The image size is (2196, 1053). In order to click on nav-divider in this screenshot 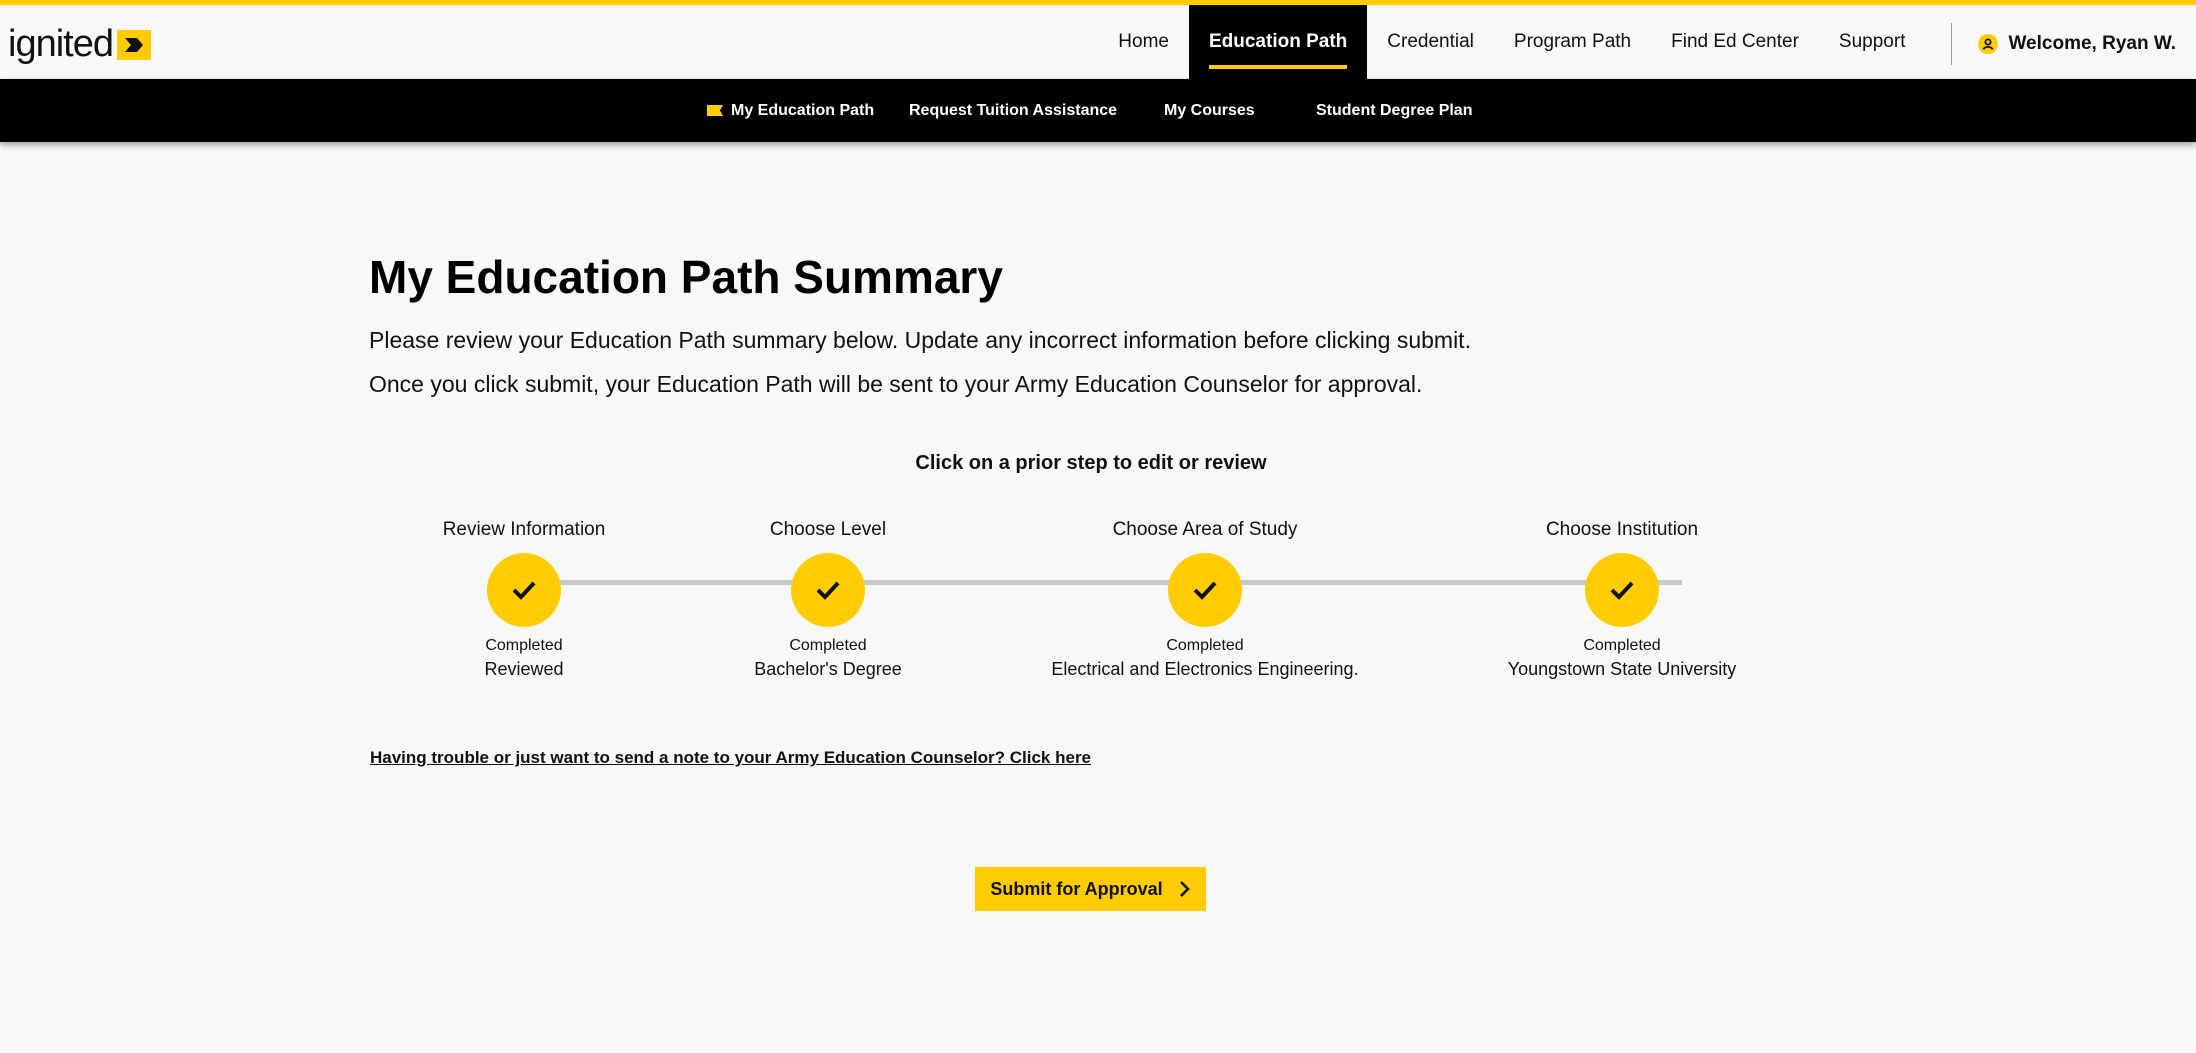, I will do `click(1952, 44)`.